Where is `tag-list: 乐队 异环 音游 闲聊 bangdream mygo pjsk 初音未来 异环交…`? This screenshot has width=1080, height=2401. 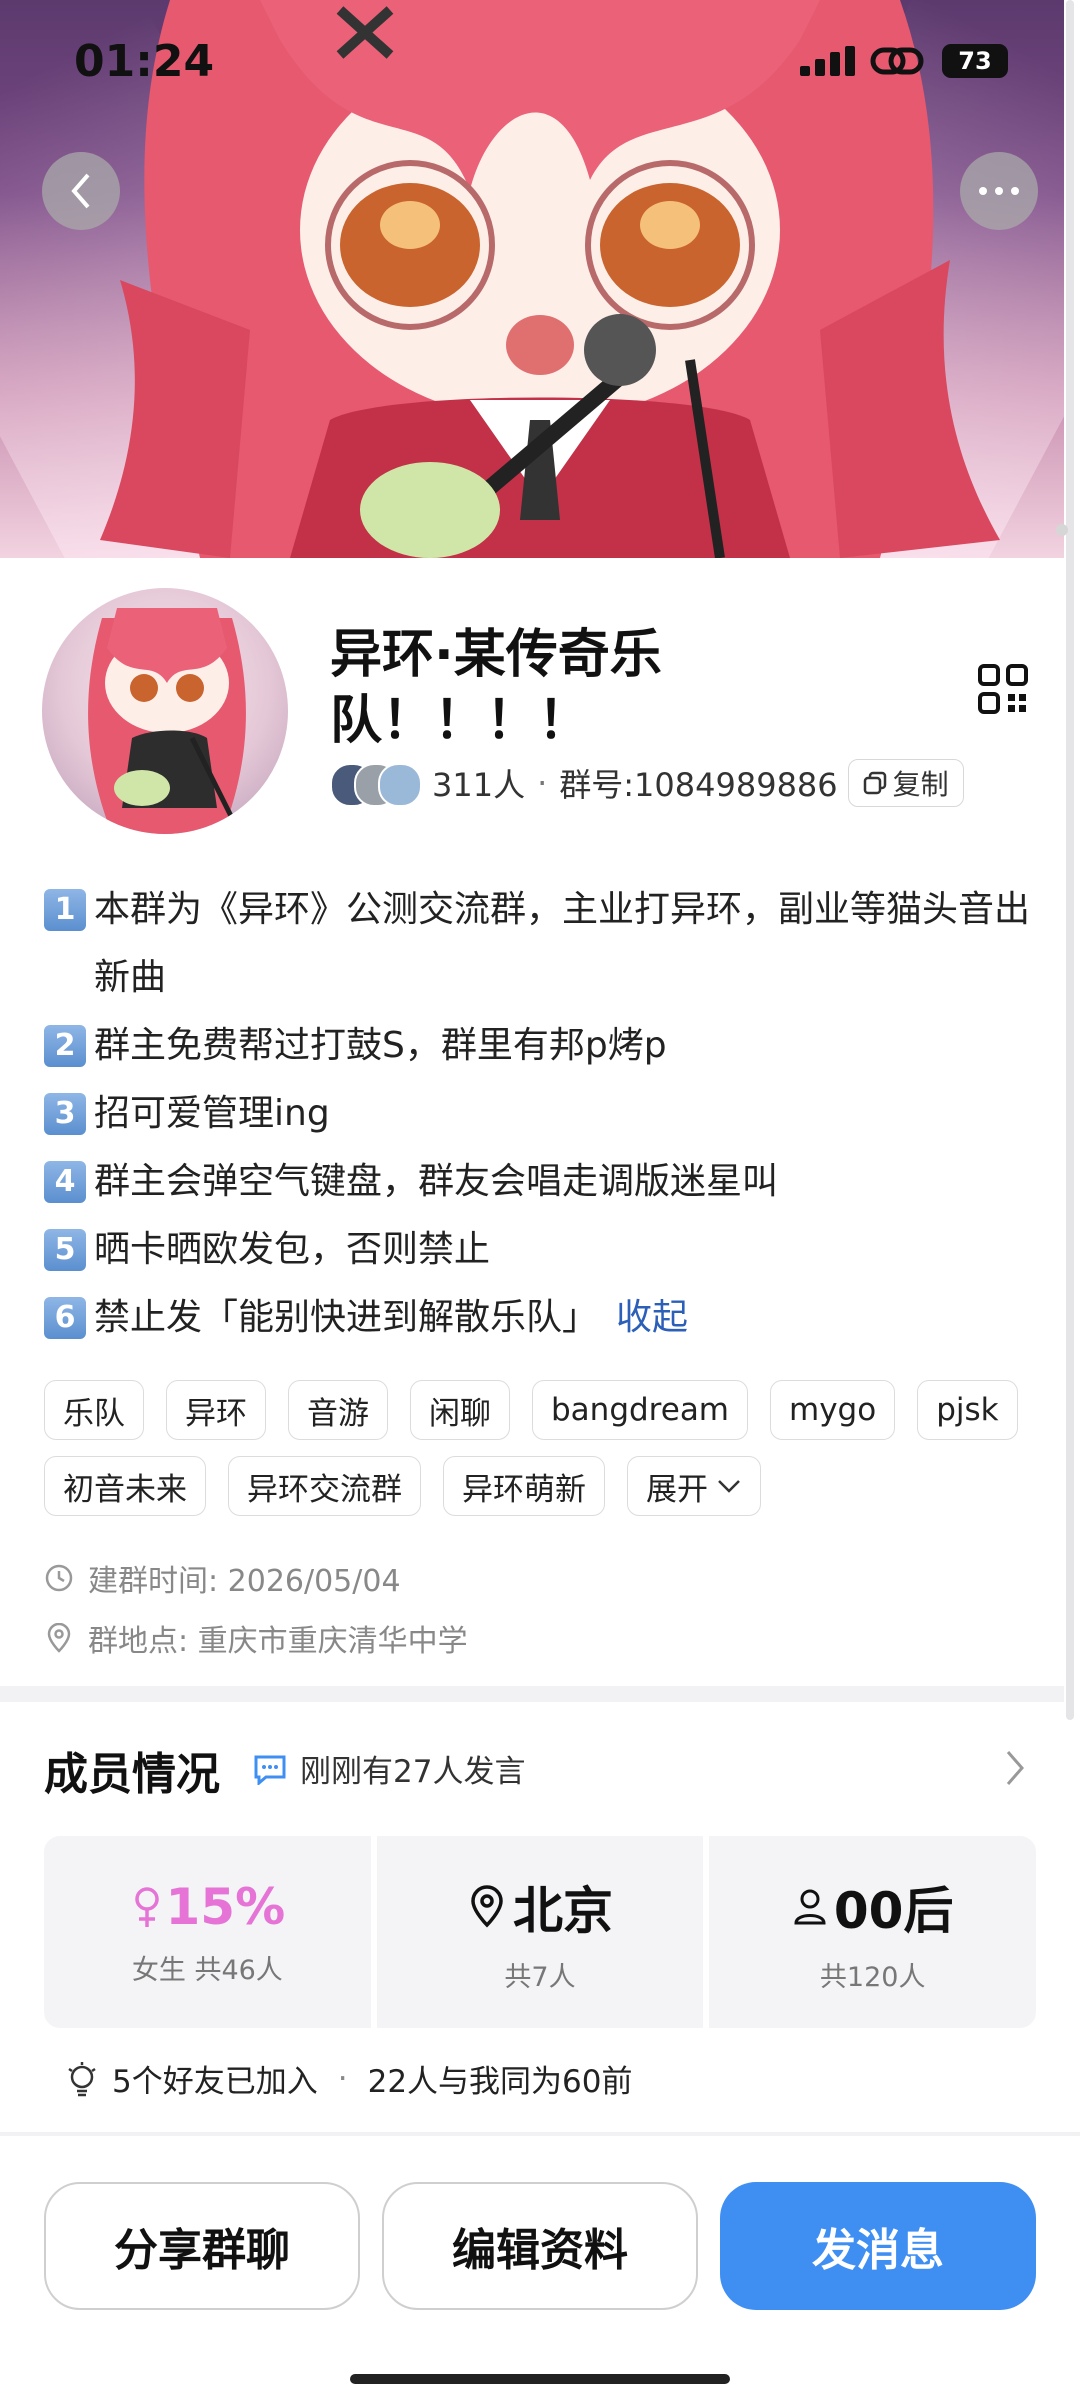 tag-list: 乐队 异环 音游 闲聊 bangdream mygo pjsk 初音未来 异环交… is located at coordinates (539, 1448).